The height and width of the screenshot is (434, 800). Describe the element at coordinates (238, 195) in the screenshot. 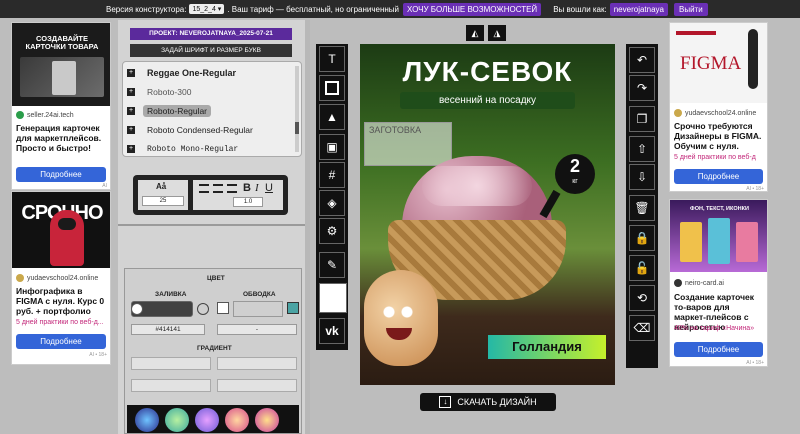

I see `align-controls: B I U 1.0` at that location.